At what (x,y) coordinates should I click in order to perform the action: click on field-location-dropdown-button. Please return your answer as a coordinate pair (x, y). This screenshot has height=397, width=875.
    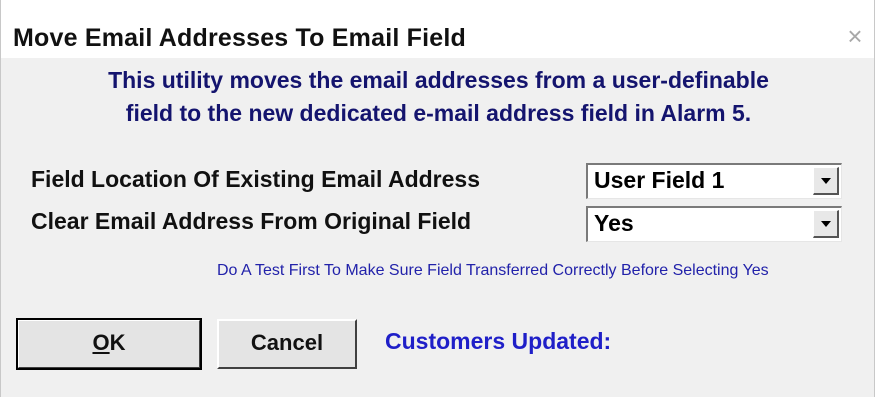
    Looking at the image, I should click on (826, 181).